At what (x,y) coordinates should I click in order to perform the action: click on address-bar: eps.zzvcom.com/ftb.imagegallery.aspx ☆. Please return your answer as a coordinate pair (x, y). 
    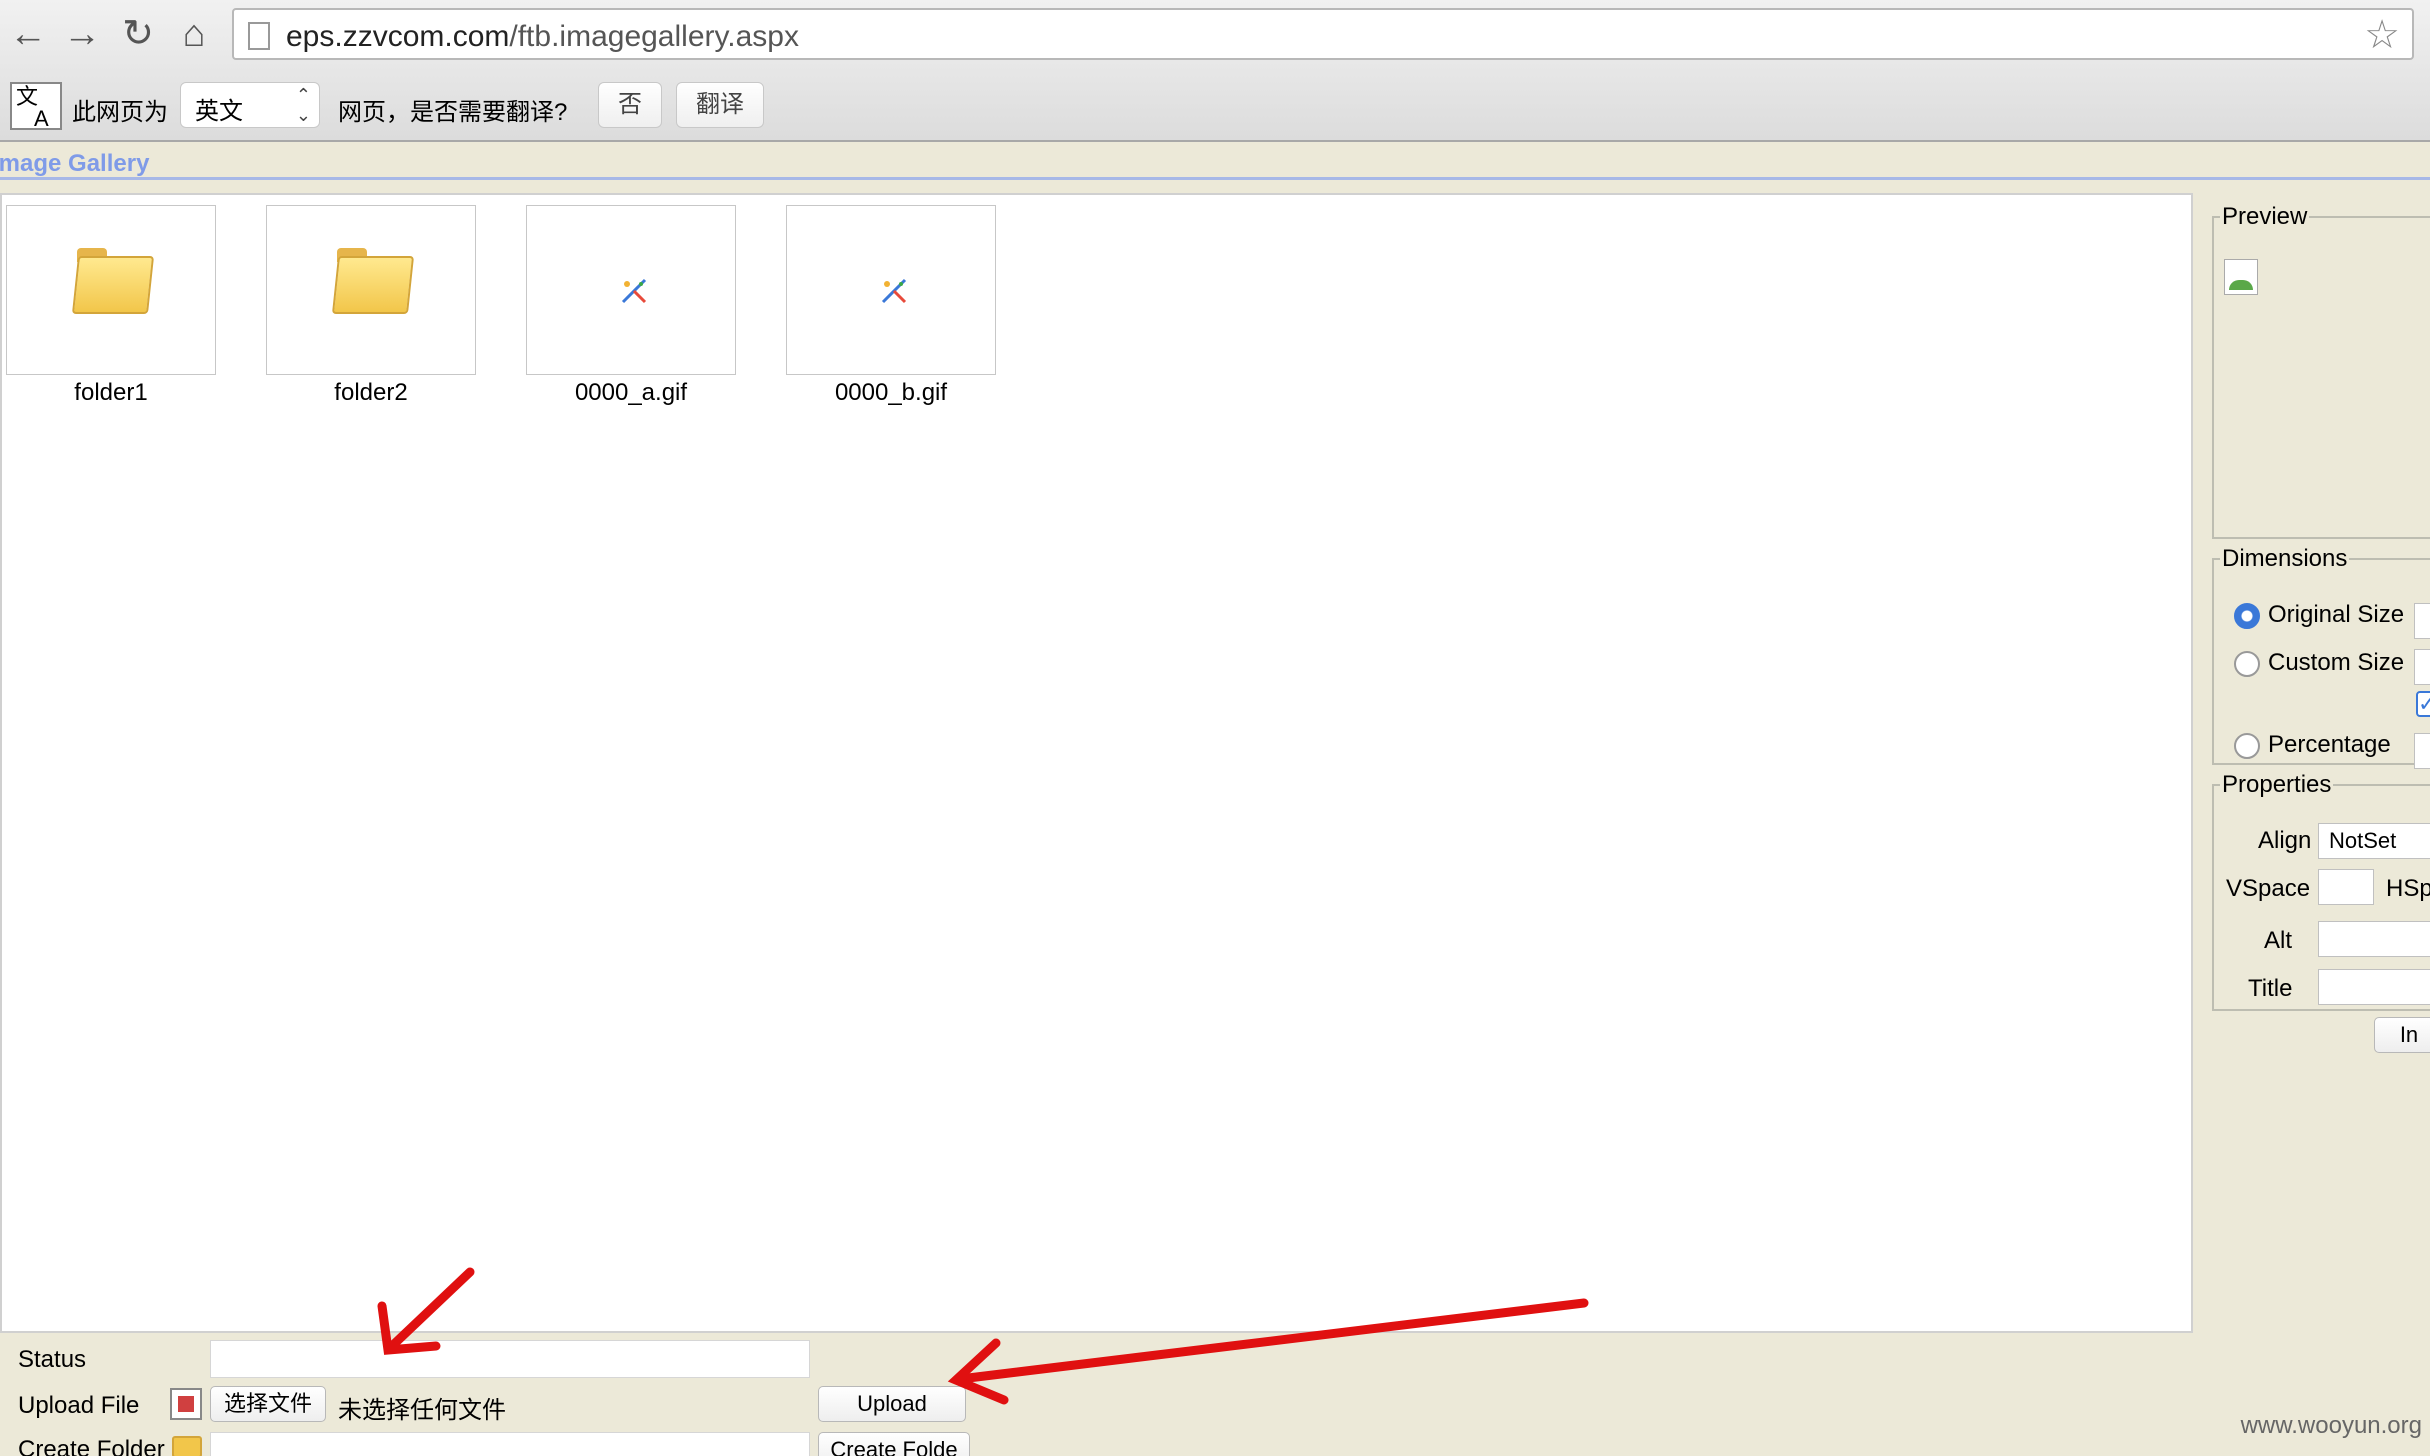
    Looking at the image, I should click on (1323, 34).